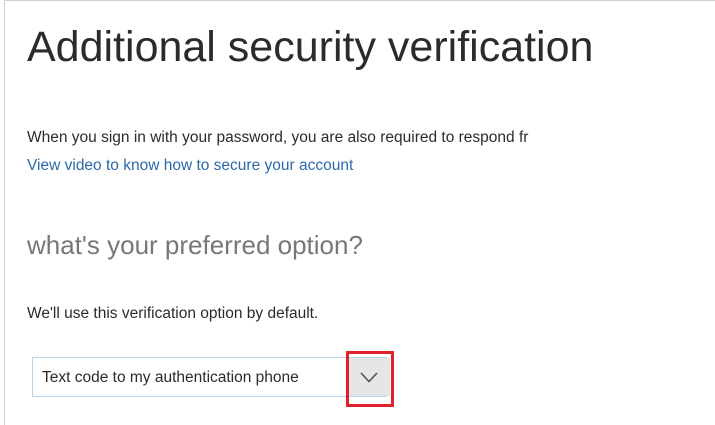  I want to click on page-title: Additional security verification, so click(310, 47).